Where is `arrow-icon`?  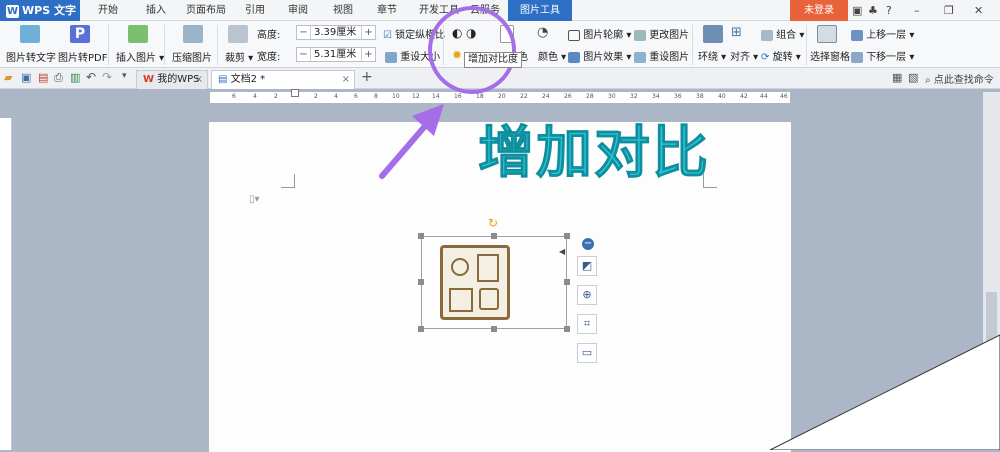
arrow-icon is located at coordinates (411, 141).